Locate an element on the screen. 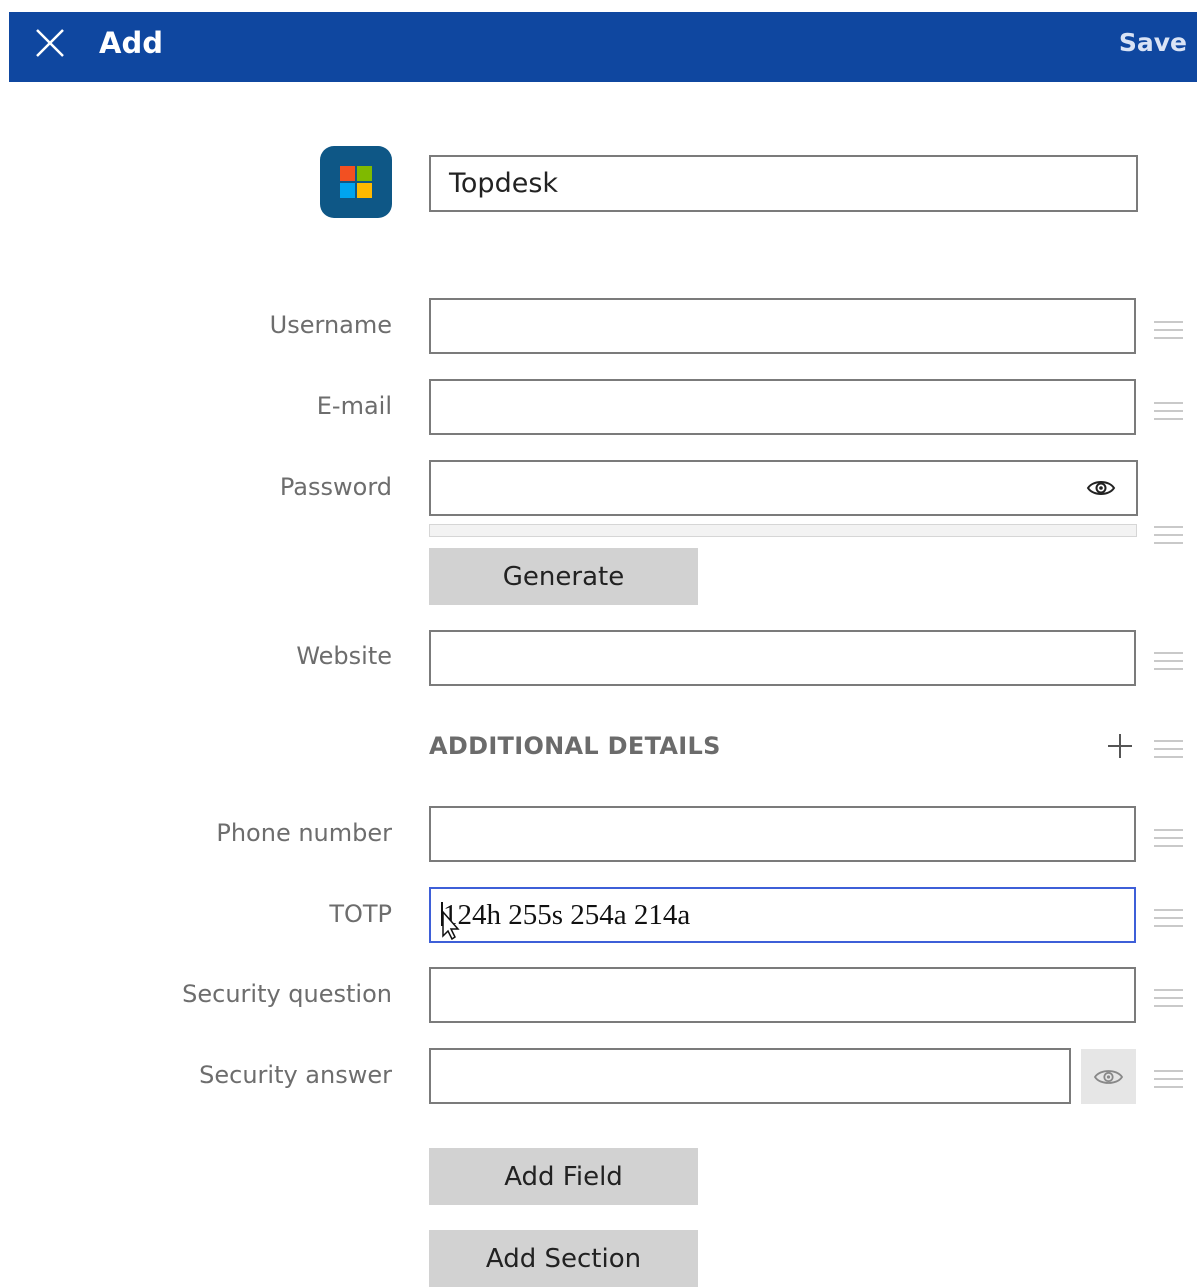 The height and width of the screenshot is (1287, 1197). totp-value: 124h 255s 254a 214a is located at coordinates (567, 914).